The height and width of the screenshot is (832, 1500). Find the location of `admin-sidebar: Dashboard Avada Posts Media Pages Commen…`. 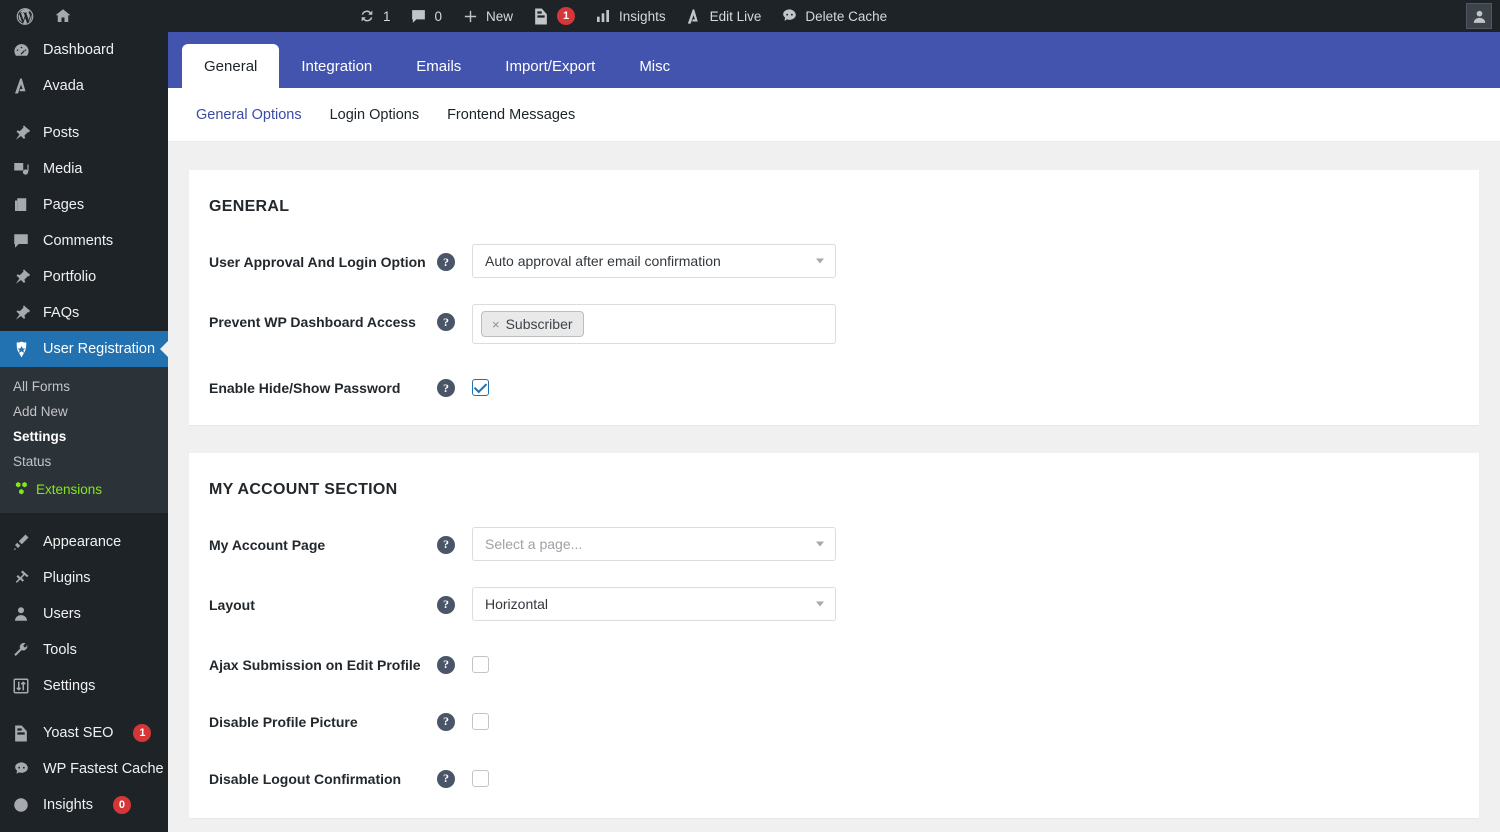

admin-sidebar: Dashboard Avada Posts Media Pages Commen… is located at coordinates (84, 432).